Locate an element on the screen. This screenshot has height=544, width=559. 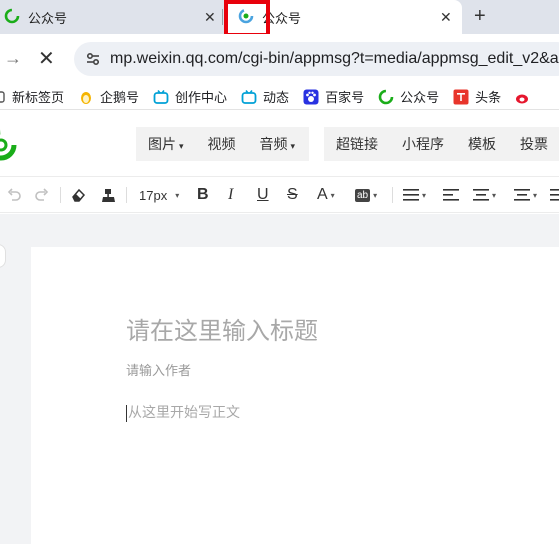
redo-icon is located at coordinates (42, 194).